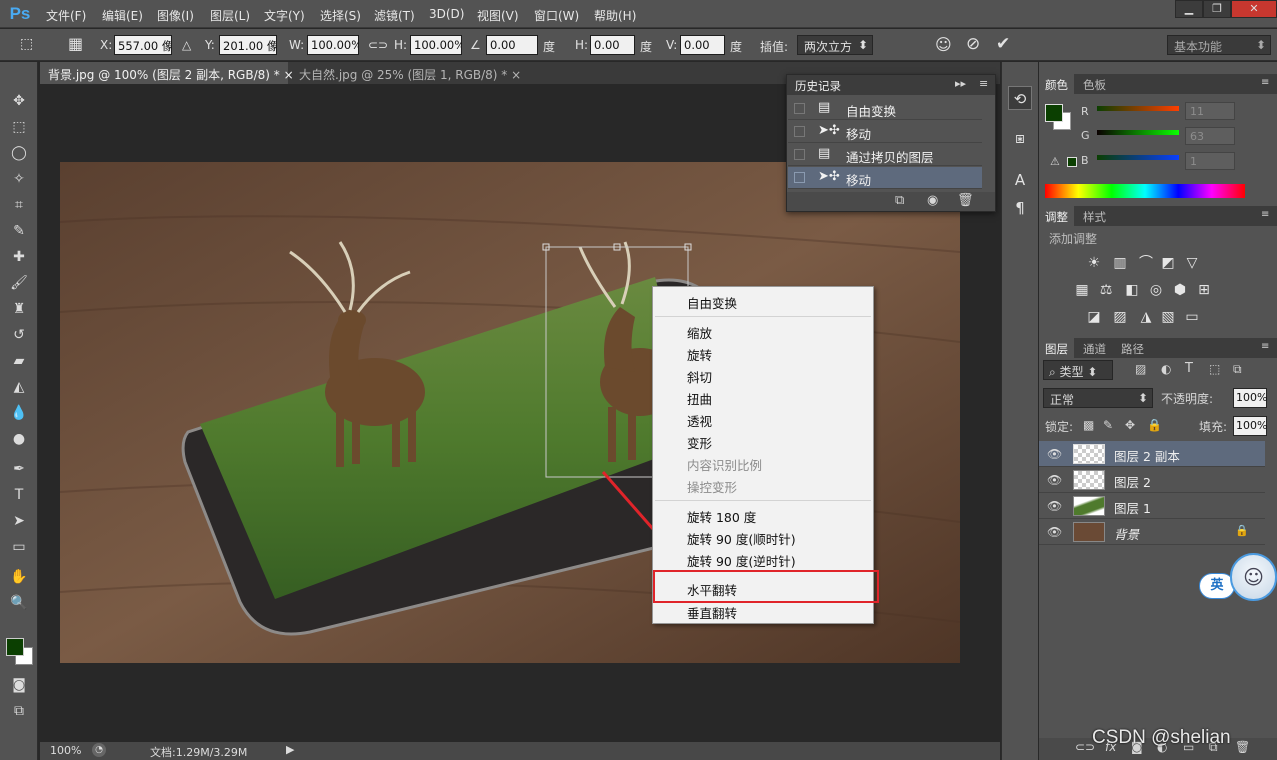  What do you see at coordinates (1094, 317) in the screenshot?
I see `invert-icon: ◪` at bounding box center [1094, 317].